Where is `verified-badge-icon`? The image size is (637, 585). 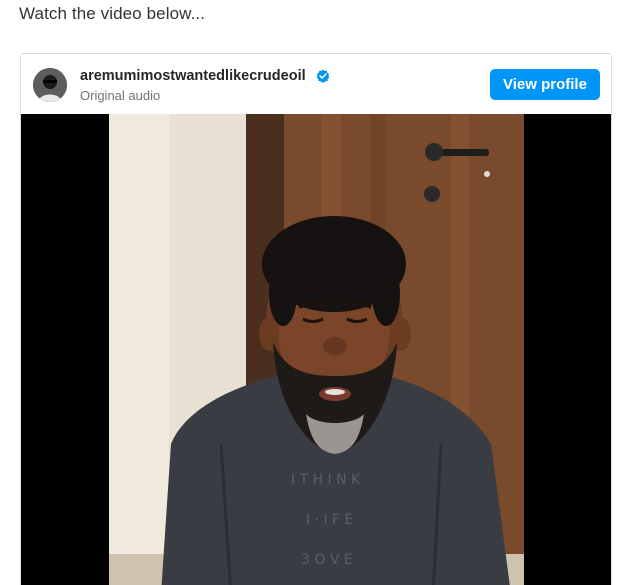
verified-badge-icon is located at coordinates (323, 76).